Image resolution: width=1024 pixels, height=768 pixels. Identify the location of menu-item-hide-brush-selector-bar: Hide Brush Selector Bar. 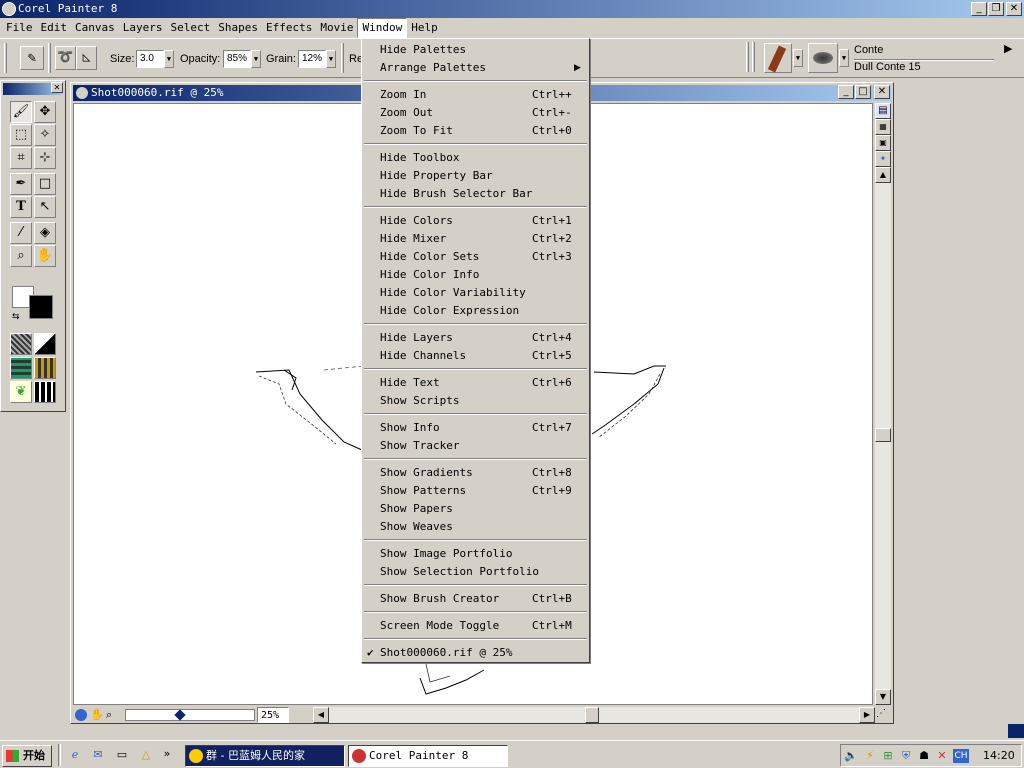
(475, 194).